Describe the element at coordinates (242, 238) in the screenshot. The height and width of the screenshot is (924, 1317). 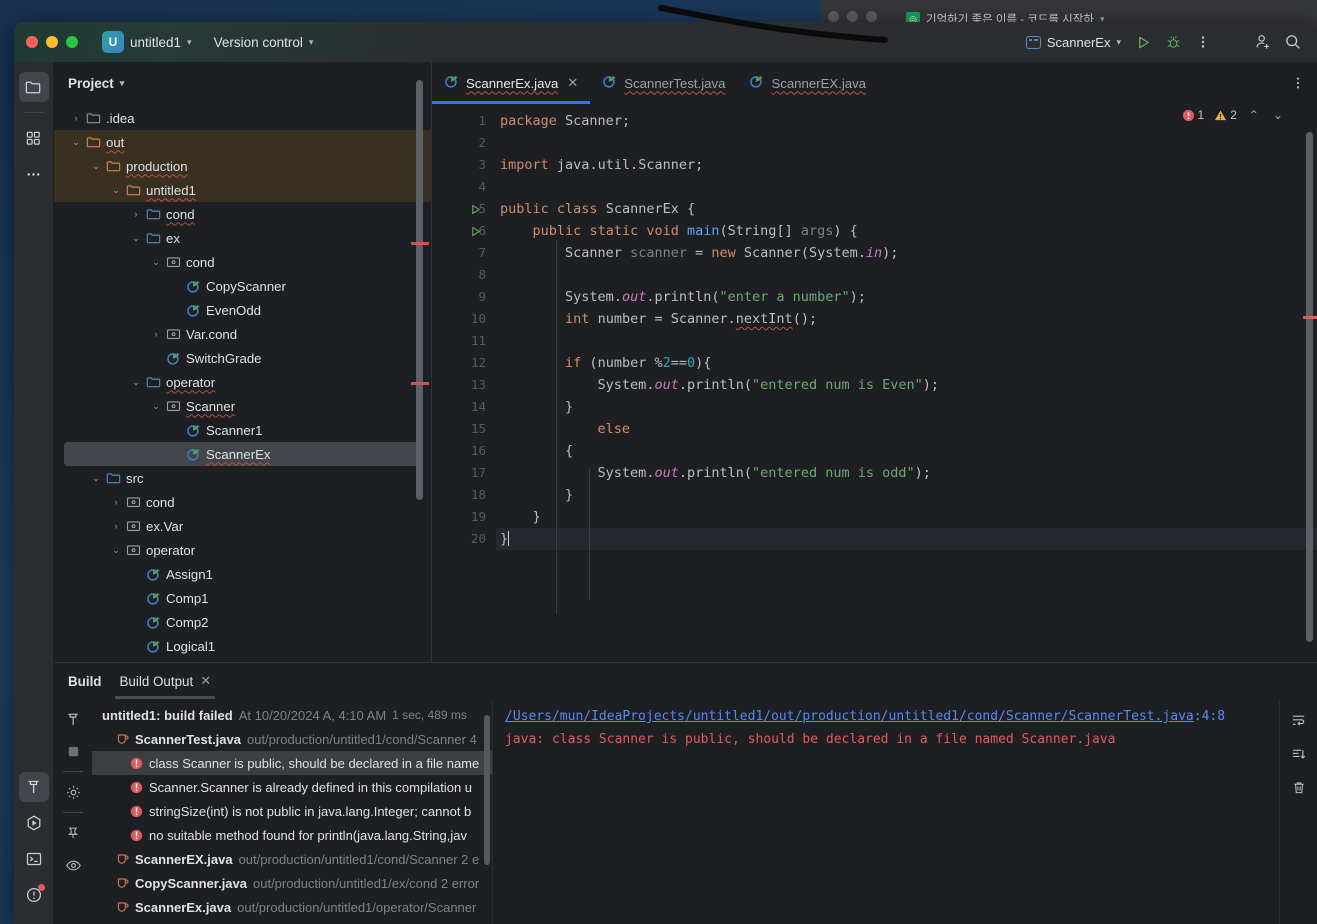
I see `project-tree-item: ⌄ ex` at that location.